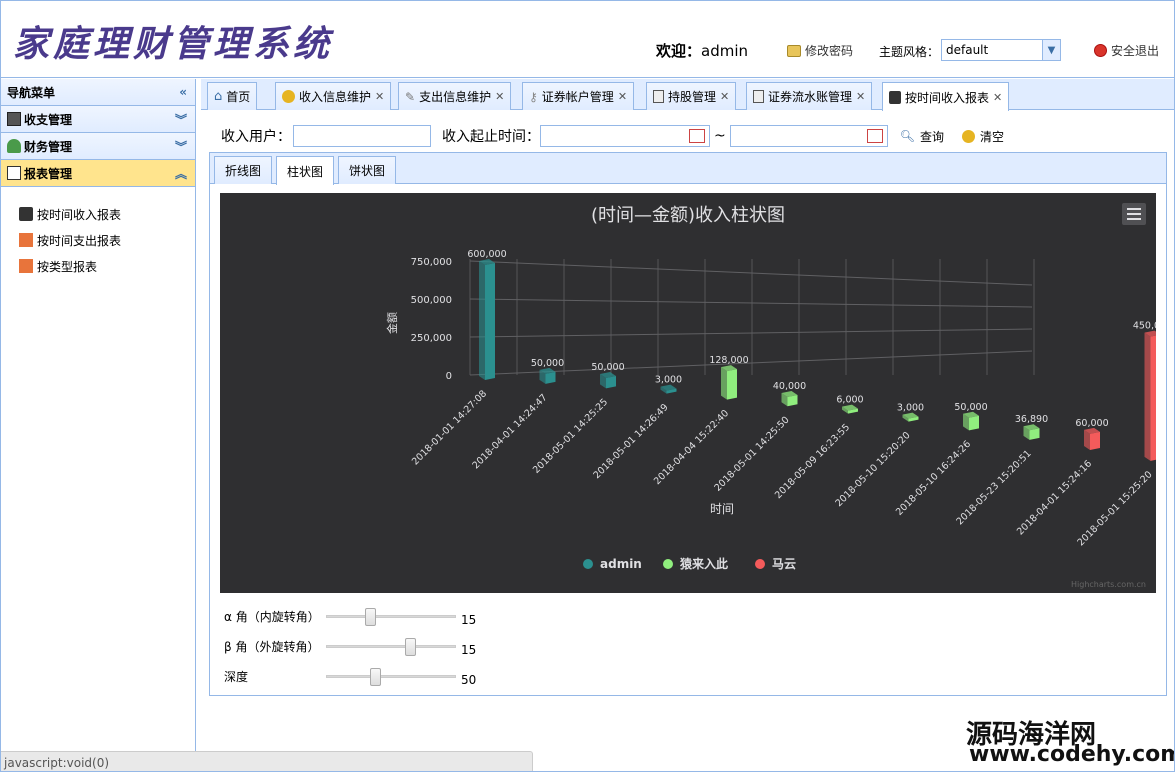  What do you see at coordinates (48, 173) in the screenshot?
I see `panel-label: 报表管理` at bounding box center [48, 173].